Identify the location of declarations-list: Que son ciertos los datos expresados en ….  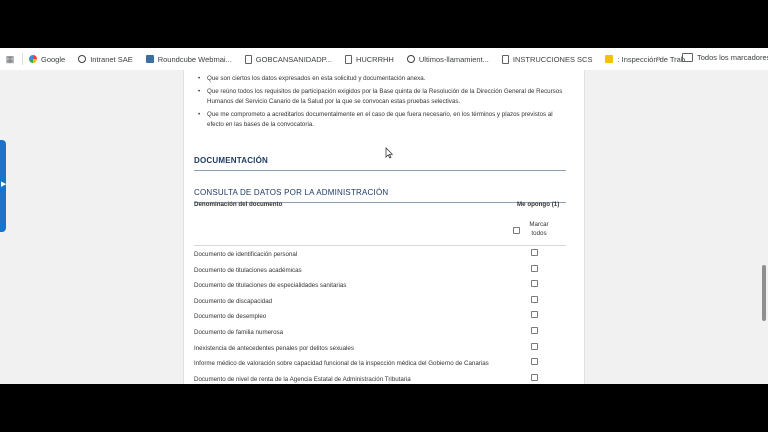
(382, 103).